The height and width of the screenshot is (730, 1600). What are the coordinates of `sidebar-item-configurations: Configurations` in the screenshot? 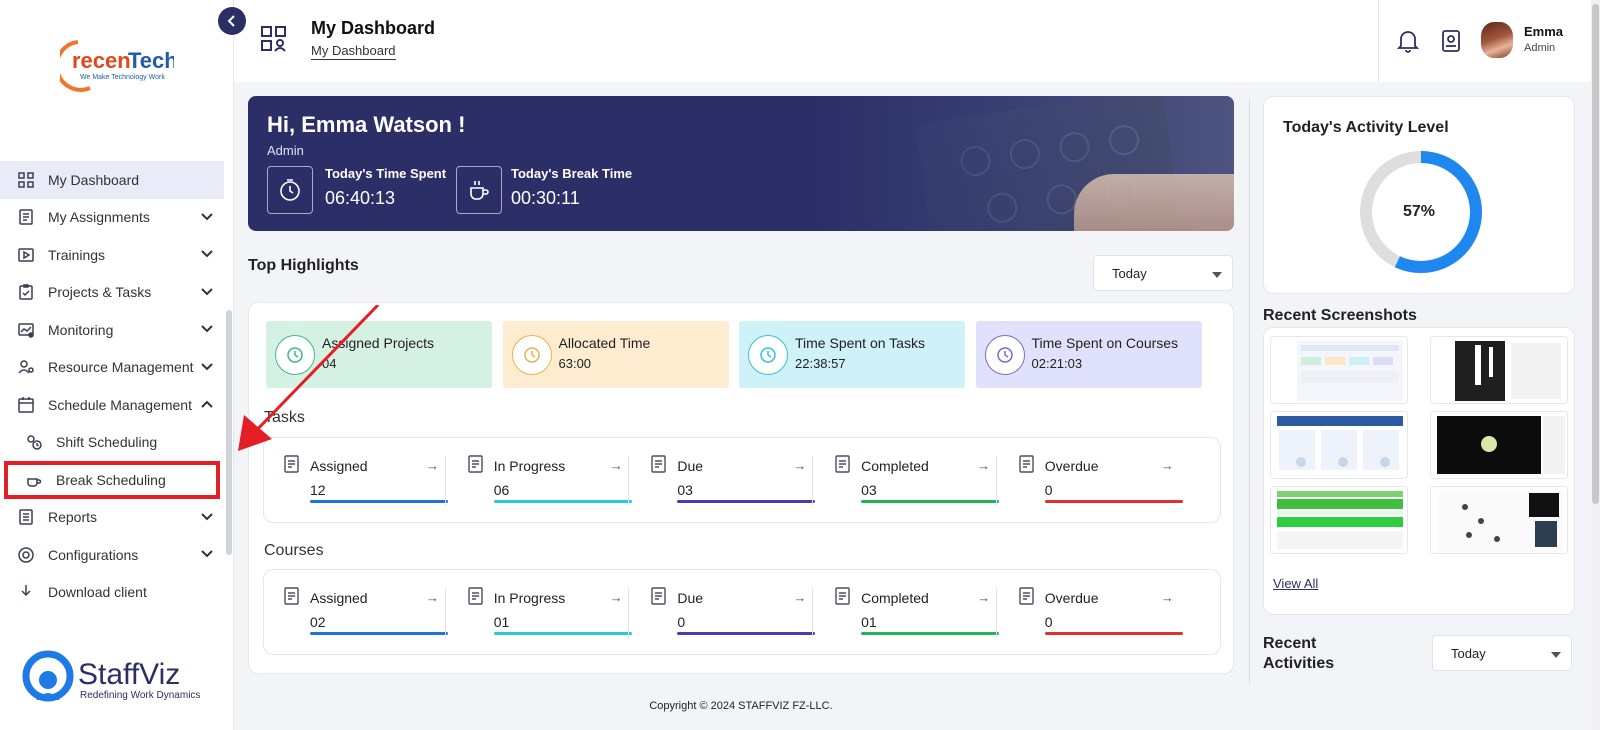 It's located at (112, 555).